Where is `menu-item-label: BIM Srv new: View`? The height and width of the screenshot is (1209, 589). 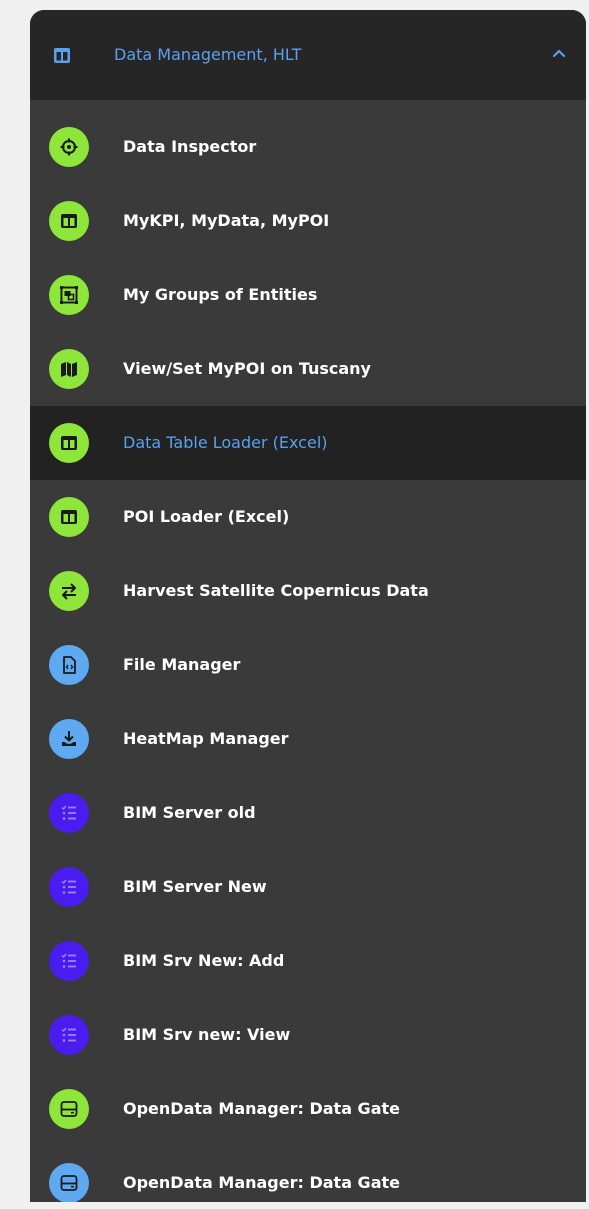 menu-item-label: BIM Srv new: View is located at coordinates (207, 1034).